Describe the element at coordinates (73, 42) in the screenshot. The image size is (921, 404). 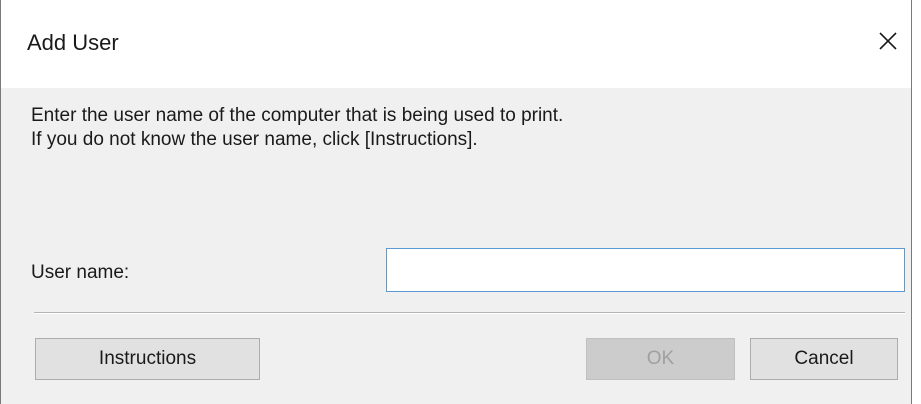
I see `dialog-title: Add User` at that location.